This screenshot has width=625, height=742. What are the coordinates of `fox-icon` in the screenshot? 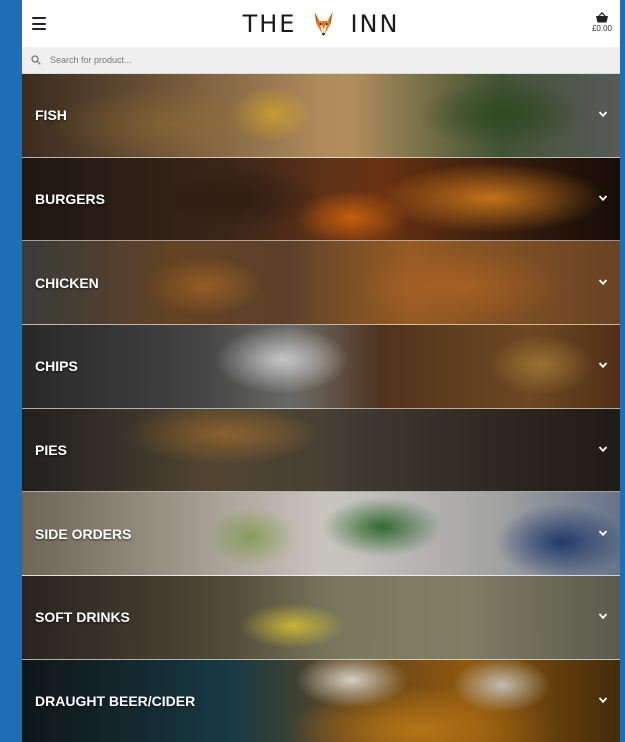 It's located at (323, 24).